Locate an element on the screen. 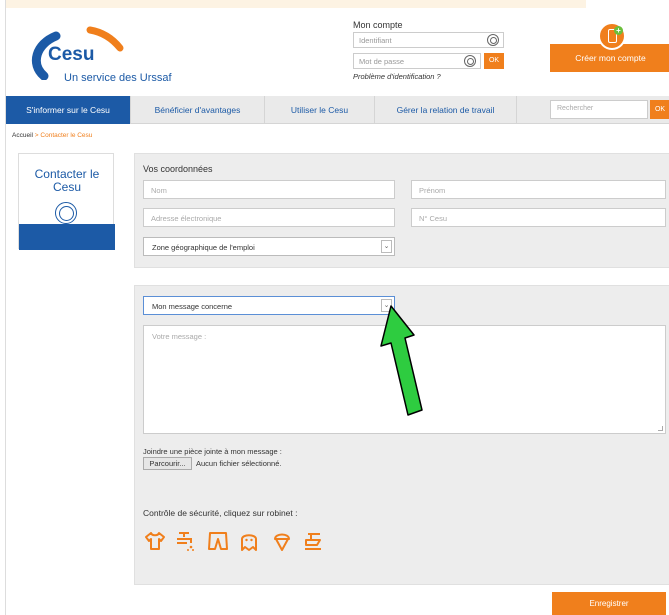 This screenshot has height=615, width=669. contact-card-band is located at coordinates (67, 237).